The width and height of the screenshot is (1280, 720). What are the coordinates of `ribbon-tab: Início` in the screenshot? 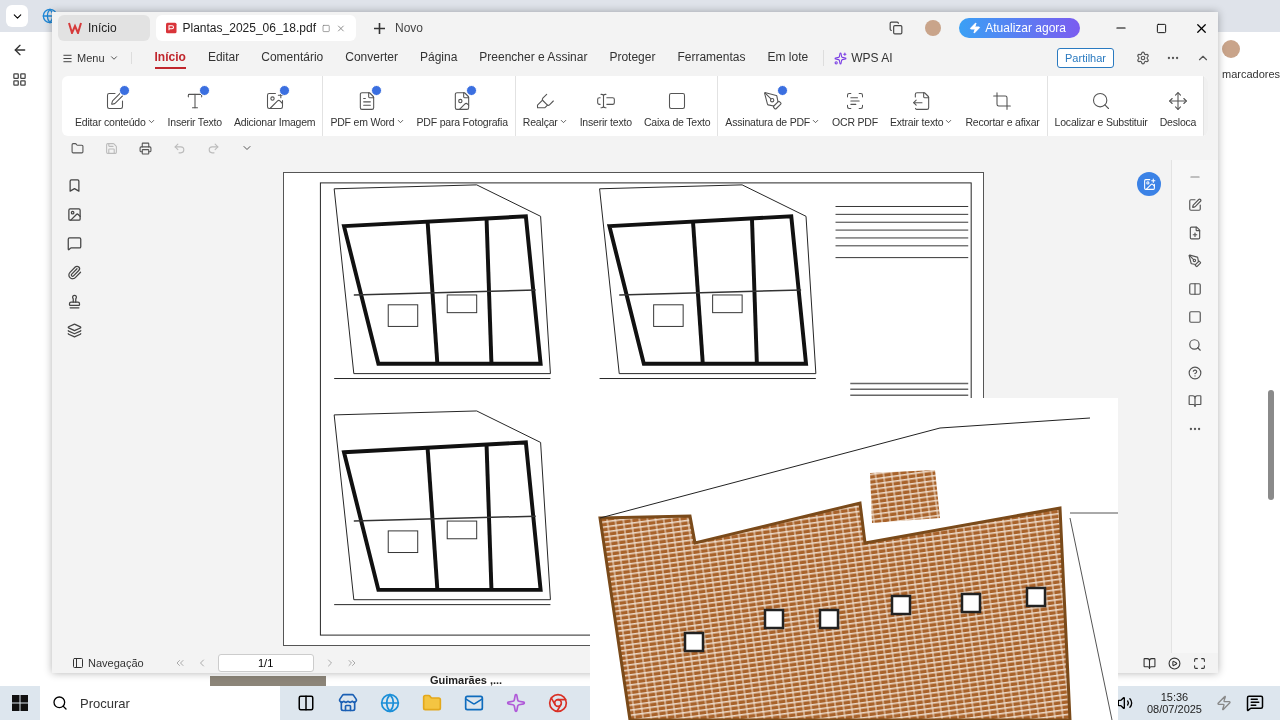 It's located at (170, 58).